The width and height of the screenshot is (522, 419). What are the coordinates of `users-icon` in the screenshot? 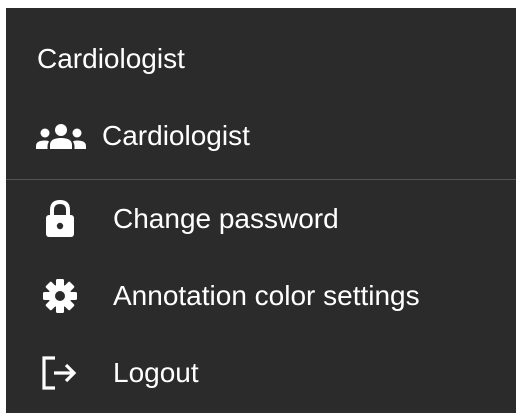 It's located at (61, 136).